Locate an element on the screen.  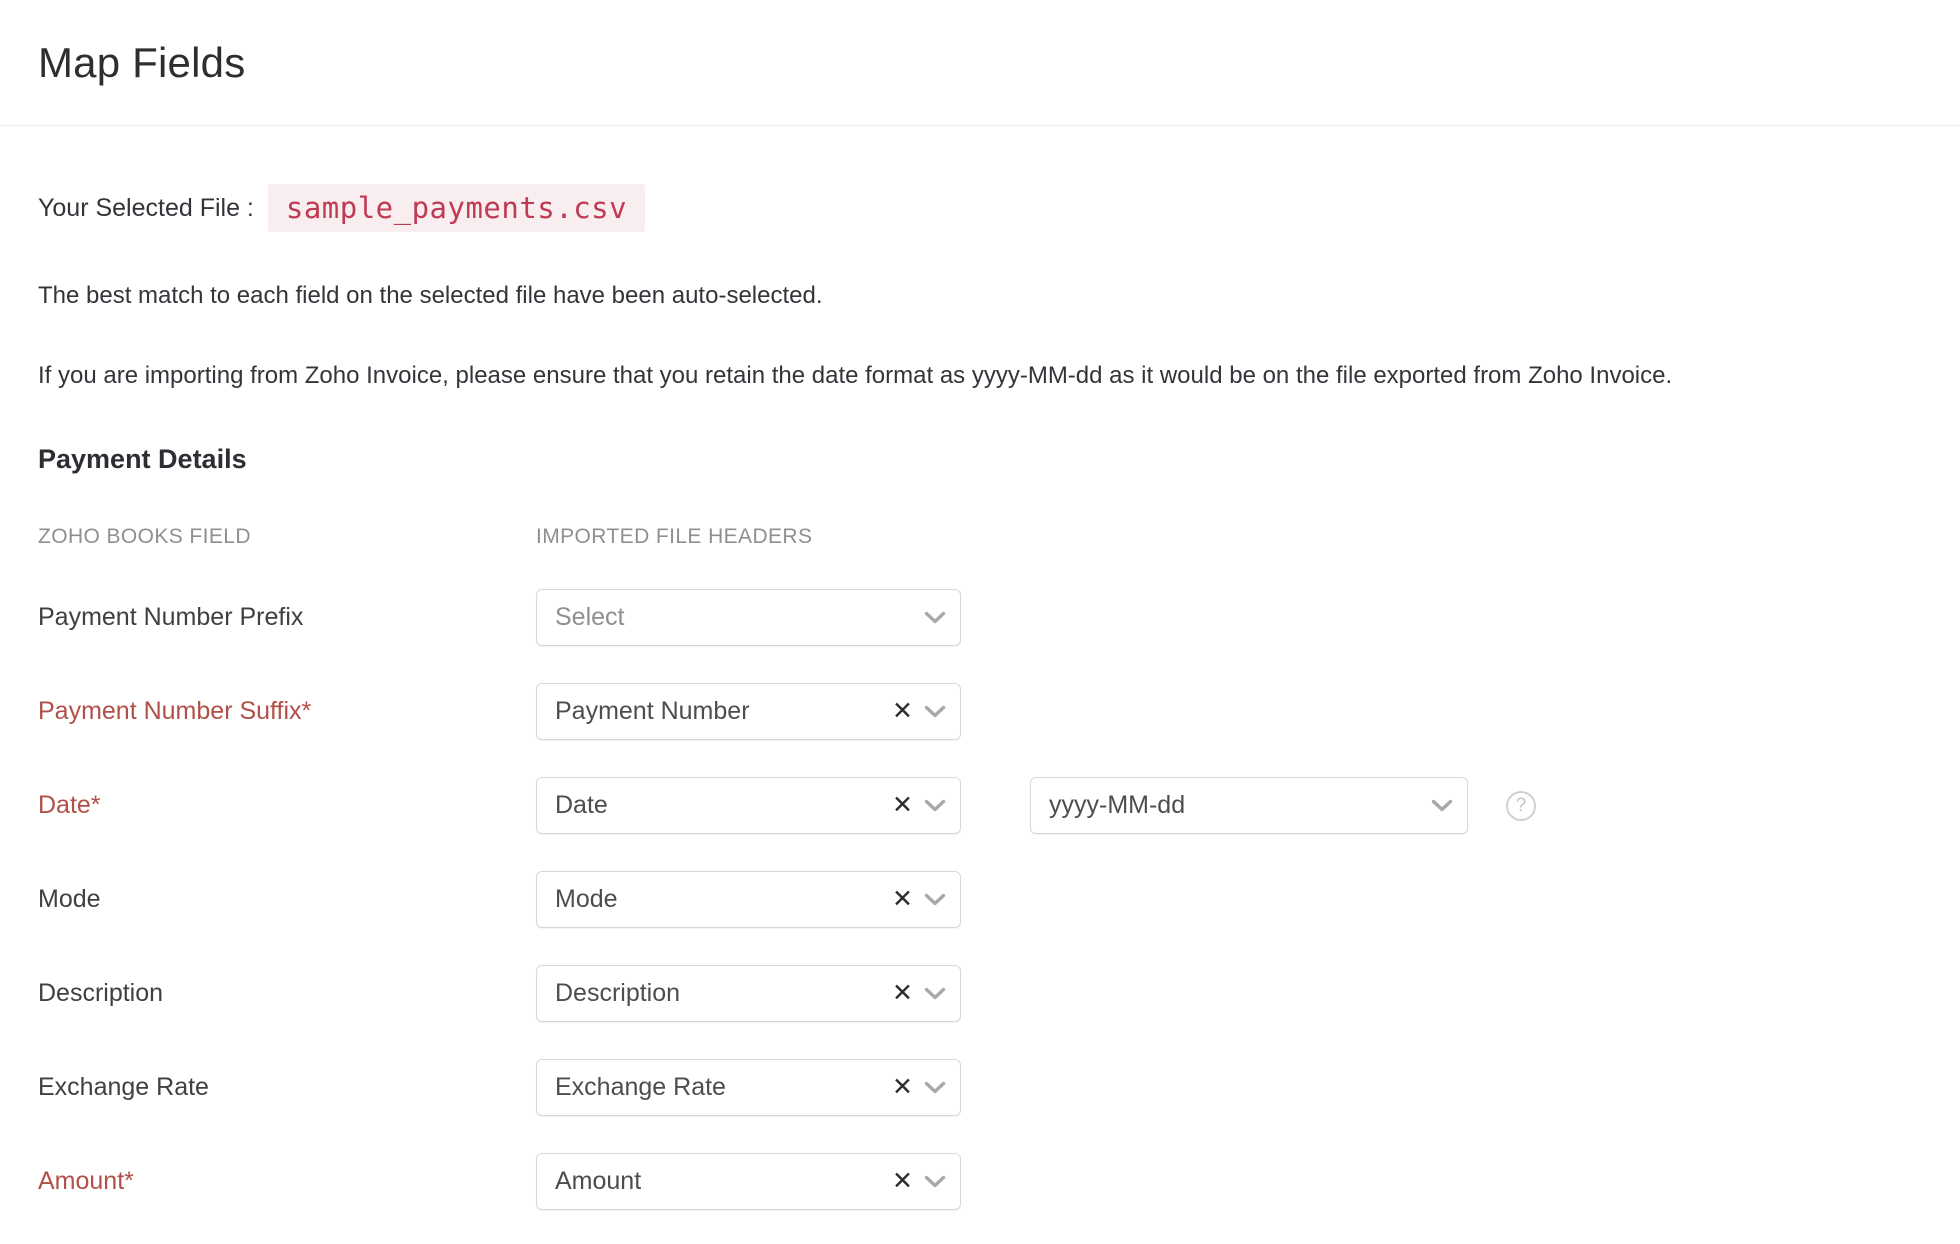
page-title: Map Fields is located at coordinates (142, 62).